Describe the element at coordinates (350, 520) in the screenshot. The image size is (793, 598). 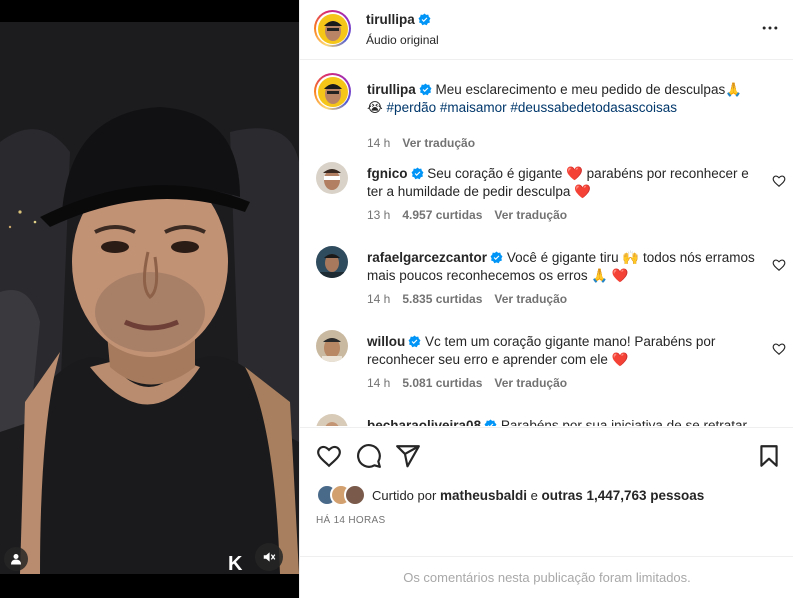
I see `post-timestamp: HÁ 14 HORAS` at that location.